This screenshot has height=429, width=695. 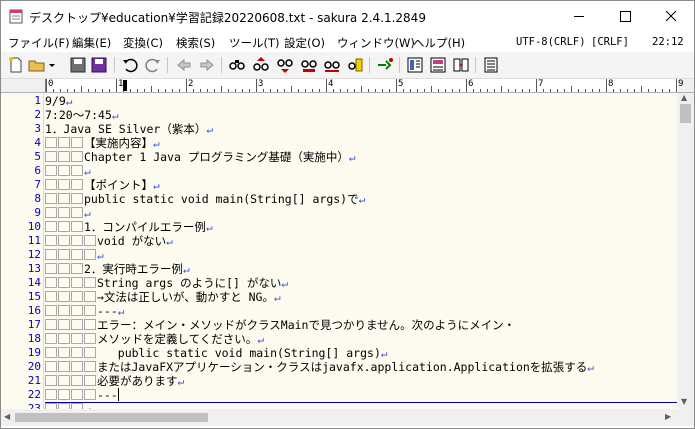 What do you see at coordinates (385, 65) in the screenshot?
I see `grep-icon` at bounding box center [385, 65].